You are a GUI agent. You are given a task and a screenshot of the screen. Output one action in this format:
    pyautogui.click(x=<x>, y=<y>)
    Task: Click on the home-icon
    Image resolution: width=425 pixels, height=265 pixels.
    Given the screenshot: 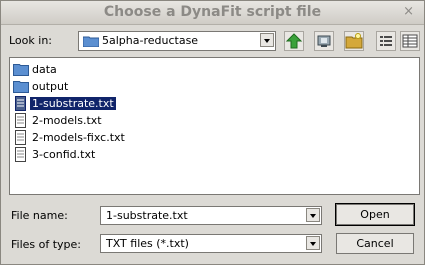 What is the action you would take?
    pyautogui.click(x=324, y=41)
    